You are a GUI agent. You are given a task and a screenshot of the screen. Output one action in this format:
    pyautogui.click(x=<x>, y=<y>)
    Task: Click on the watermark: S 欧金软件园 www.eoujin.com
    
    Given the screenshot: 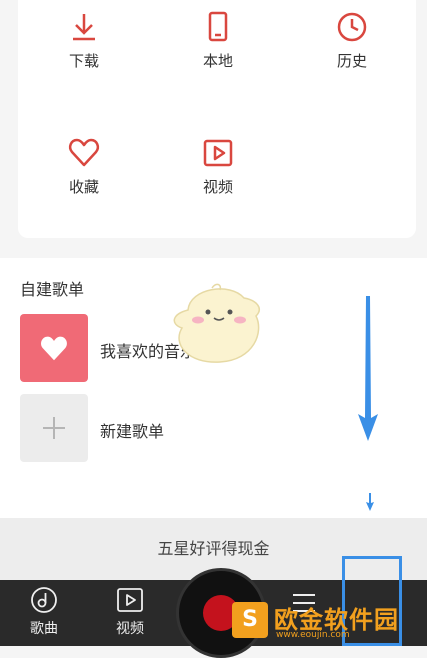 What is the action you would take?
    pyautogui.click(x=327, y=620)
    